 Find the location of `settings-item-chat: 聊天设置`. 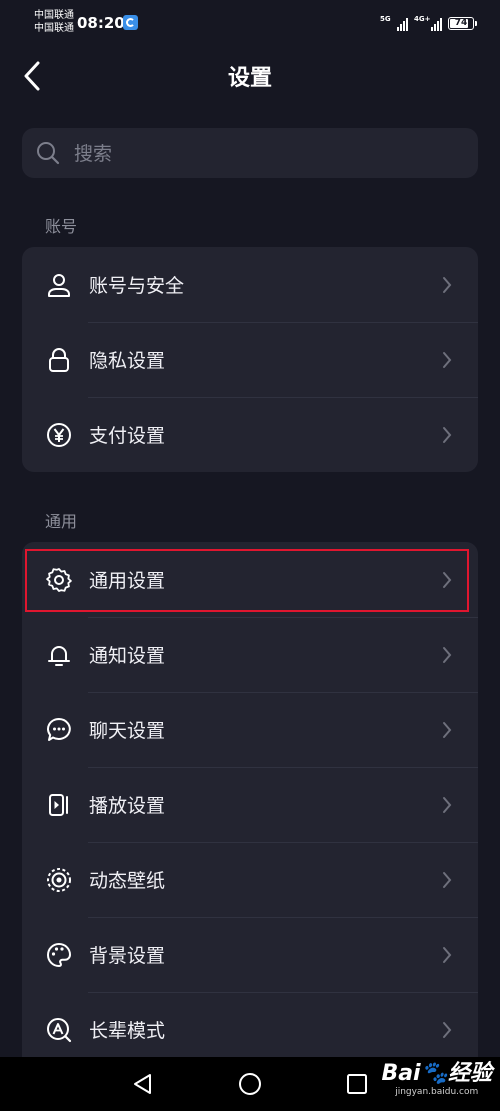

settings-item-chat: 聊天设置 is located at coordinates (250, 729).